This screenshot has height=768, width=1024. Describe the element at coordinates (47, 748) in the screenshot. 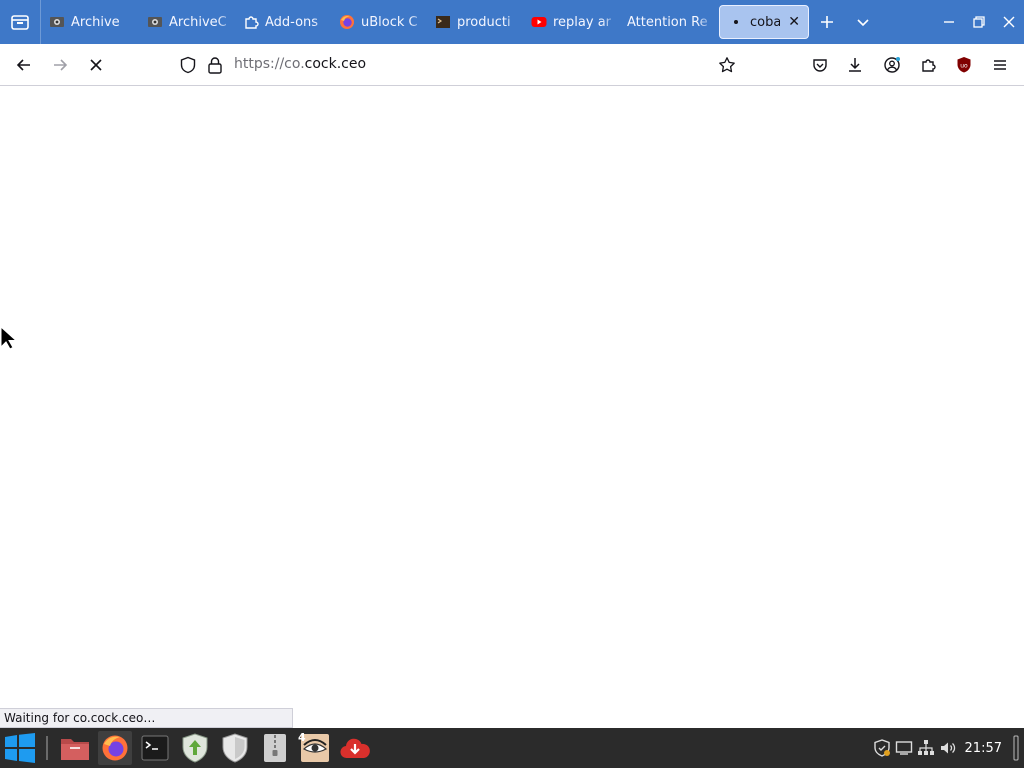

I see `taskbar-separator` at that location.